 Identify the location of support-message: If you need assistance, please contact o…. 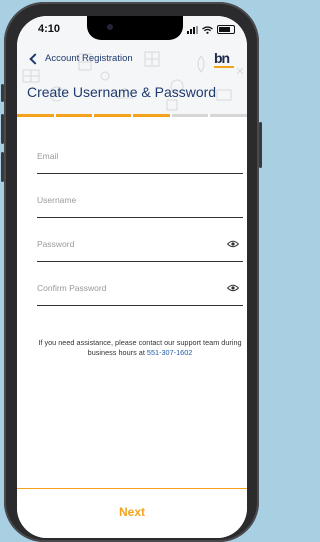
(140, 348).